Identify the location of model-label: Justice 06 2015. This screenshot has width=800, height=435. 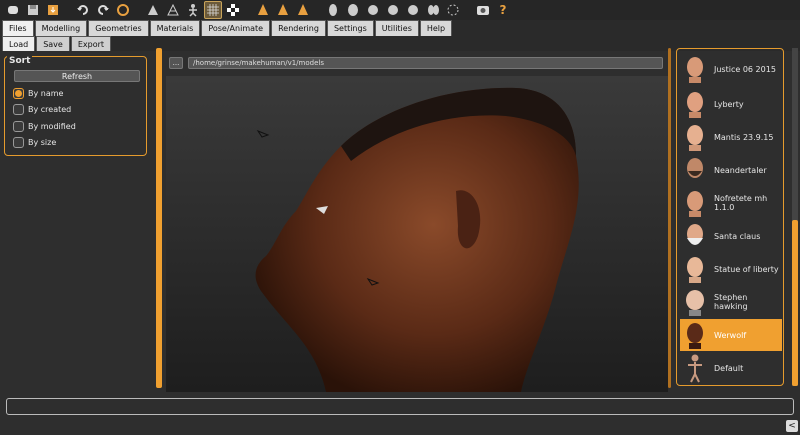
(745, 69).